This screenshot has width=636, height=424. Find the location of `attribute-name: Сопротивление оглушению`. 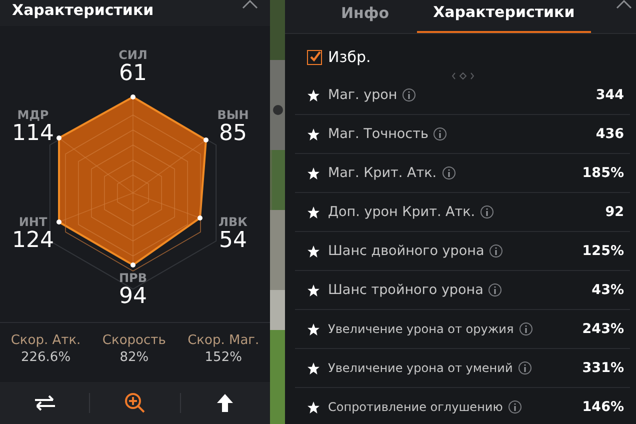

attribute-name: Сопротивление оглушению is located at coordinates (415, 407).